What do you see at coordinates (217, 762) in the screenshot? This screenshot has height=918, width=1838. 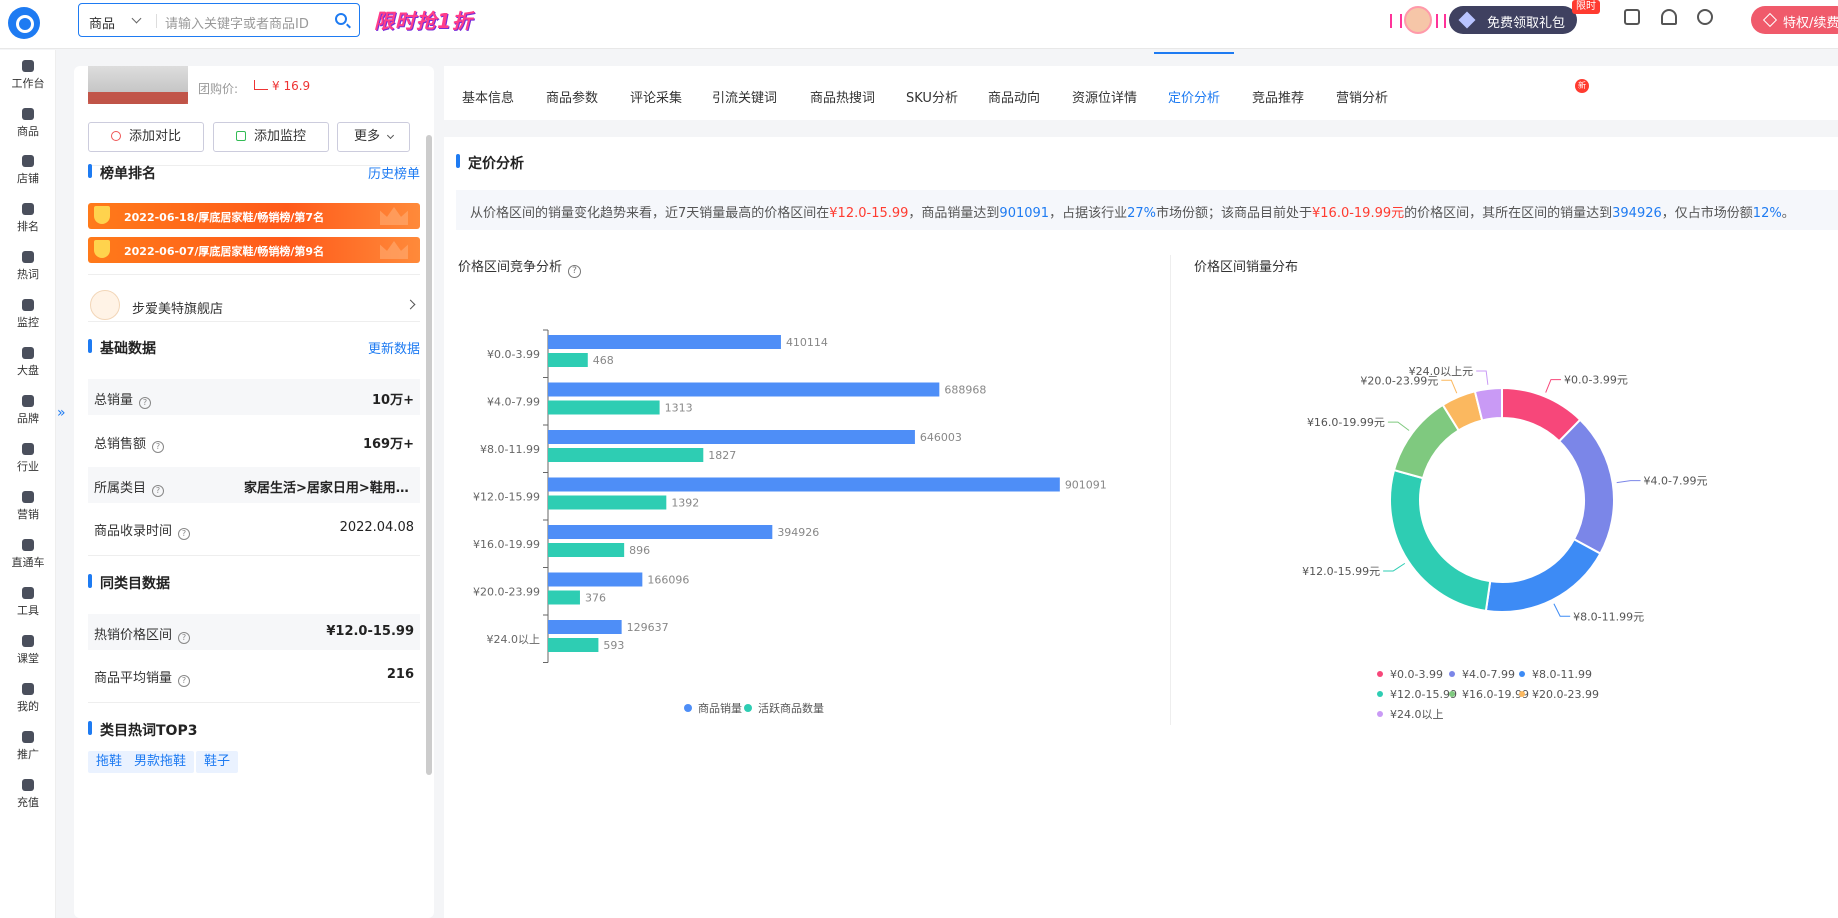 I see `hotword-tag: 鞋子` at bounding box center [217, 762].